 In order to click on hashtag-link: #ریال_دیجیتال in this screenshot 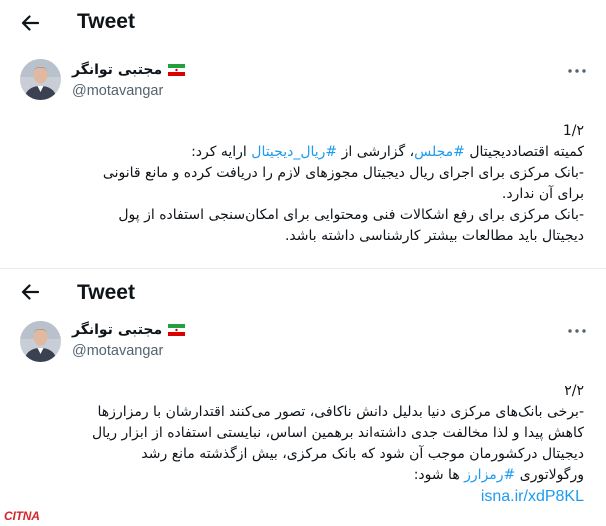, I will do `click(294, 152)`.